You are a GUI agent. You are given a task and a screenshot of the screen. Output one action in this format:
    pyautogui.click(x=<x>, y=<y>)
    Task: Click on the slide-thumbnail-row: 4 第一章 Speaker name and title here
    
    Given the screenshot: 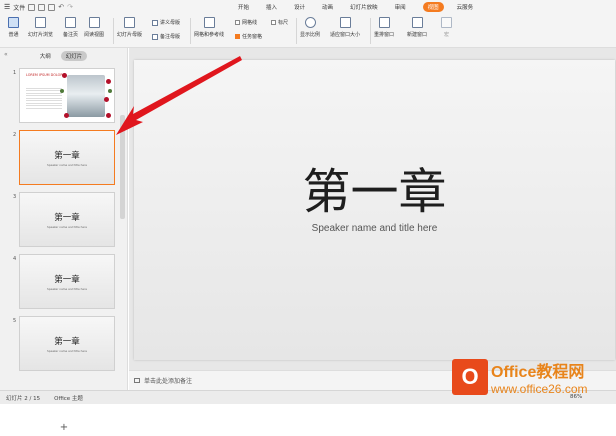 What is the action you would take?
    pyautogui.click(x=60, y=282)
    